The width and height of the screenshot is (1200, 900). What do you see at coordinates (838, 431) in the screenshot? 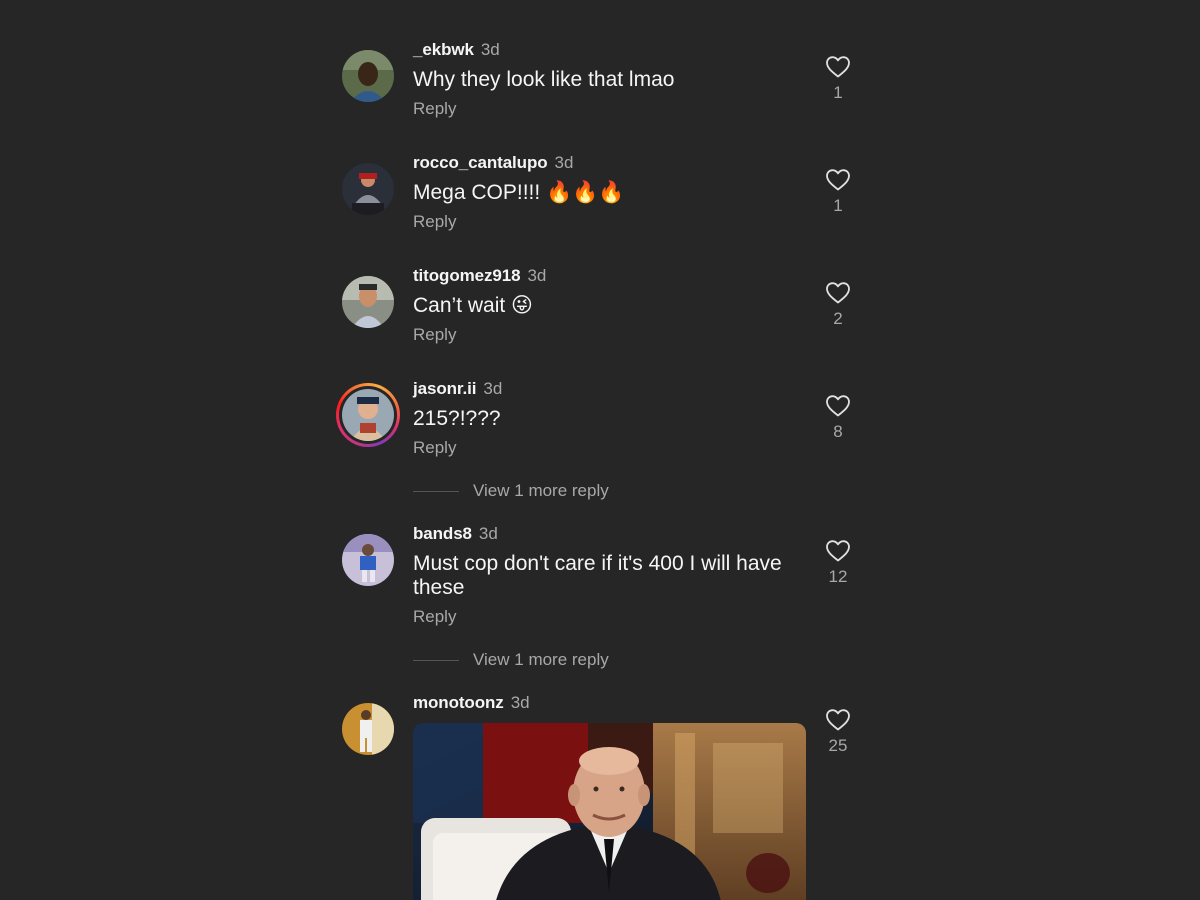
I see `like-count: 8` at bounding box center [838, 431].